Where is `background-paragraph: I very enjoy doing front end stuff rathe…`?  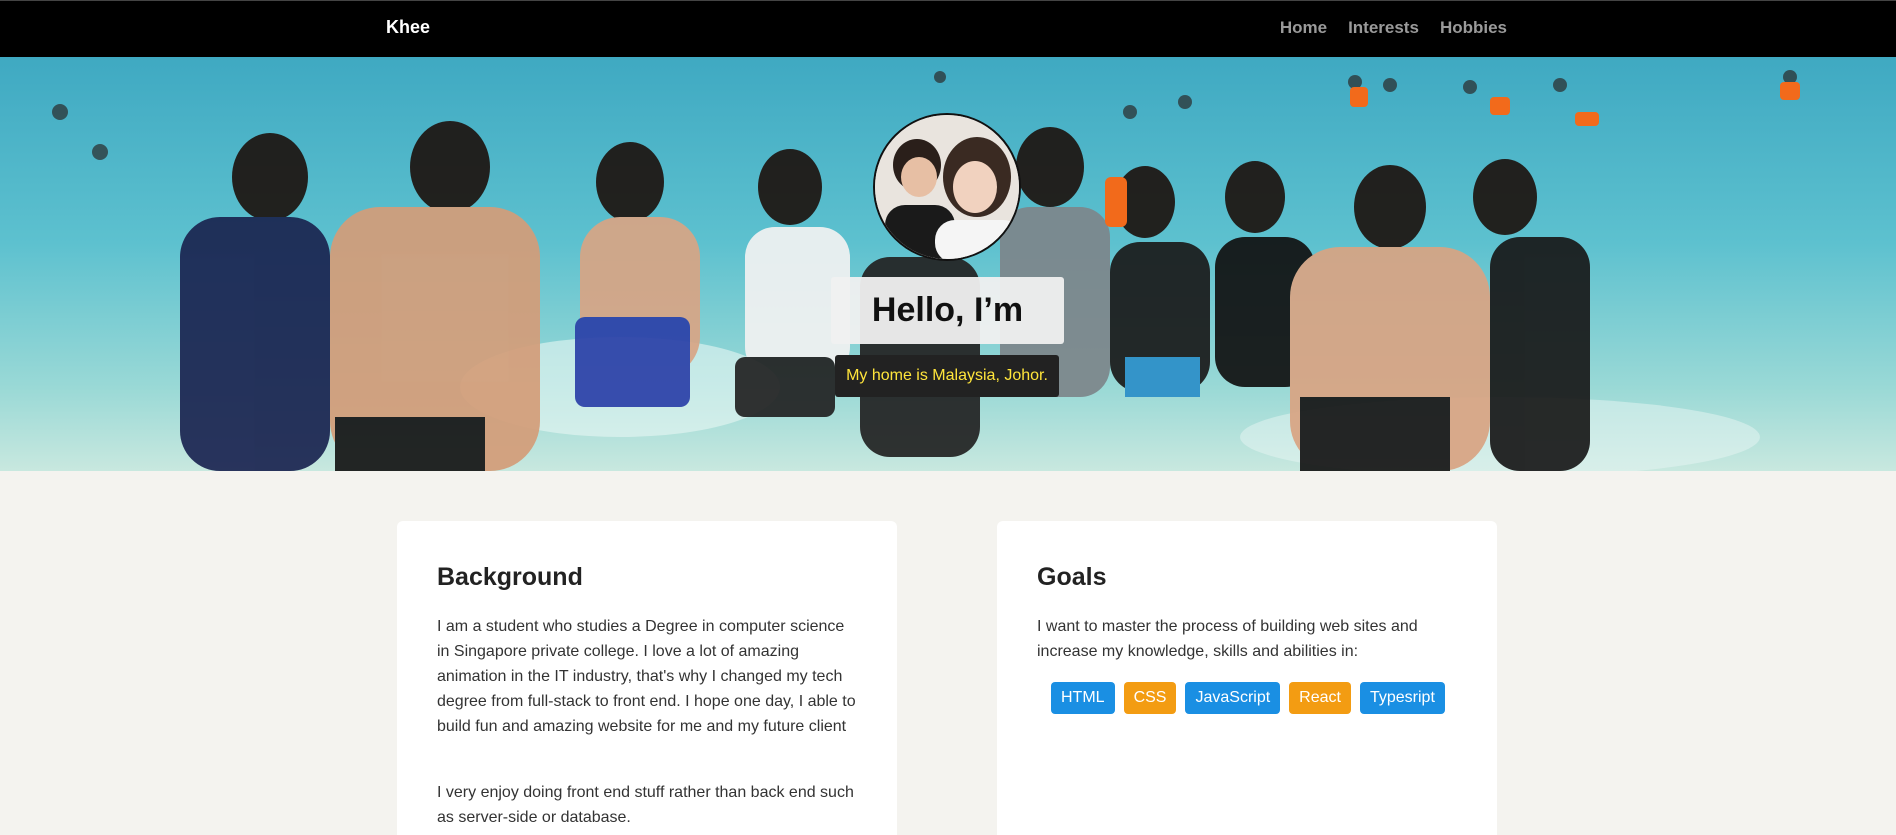
background-paragraph: I very enjoy doing front end stuff rathe… is located at coordinates (645, 805).